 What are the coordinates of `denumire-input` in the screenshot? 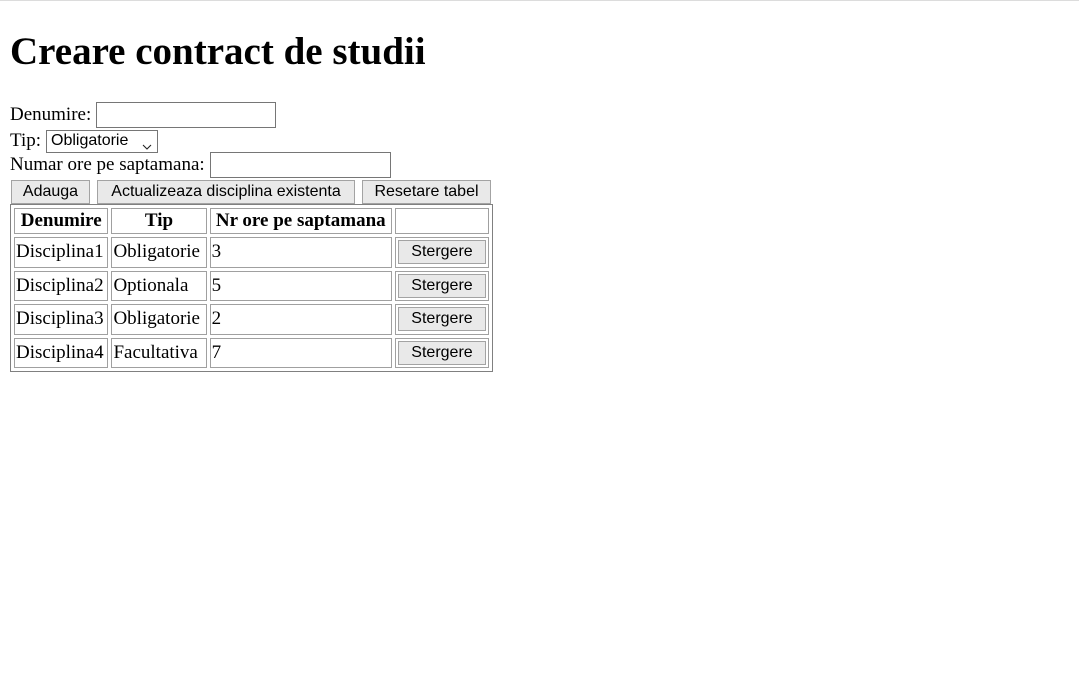 It's located at (186, 115).